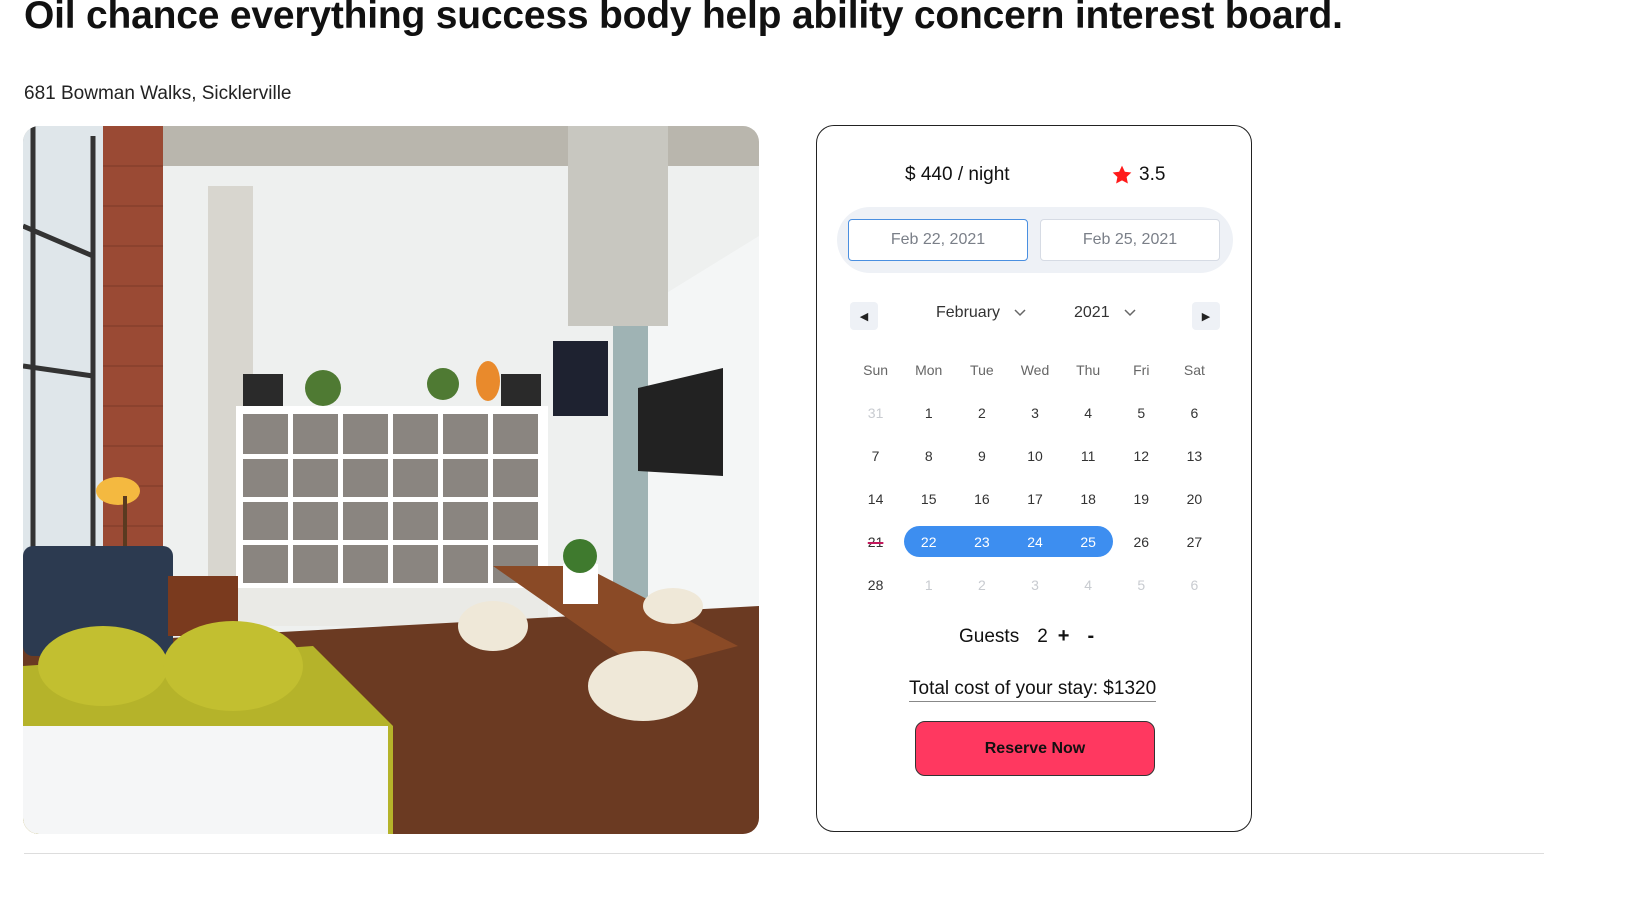 Image resolution: width=1638 pixels, height=897 pixels. Describe the element at coordinates (968, 312) in the screenshot. I see `month-label: February` at that location.